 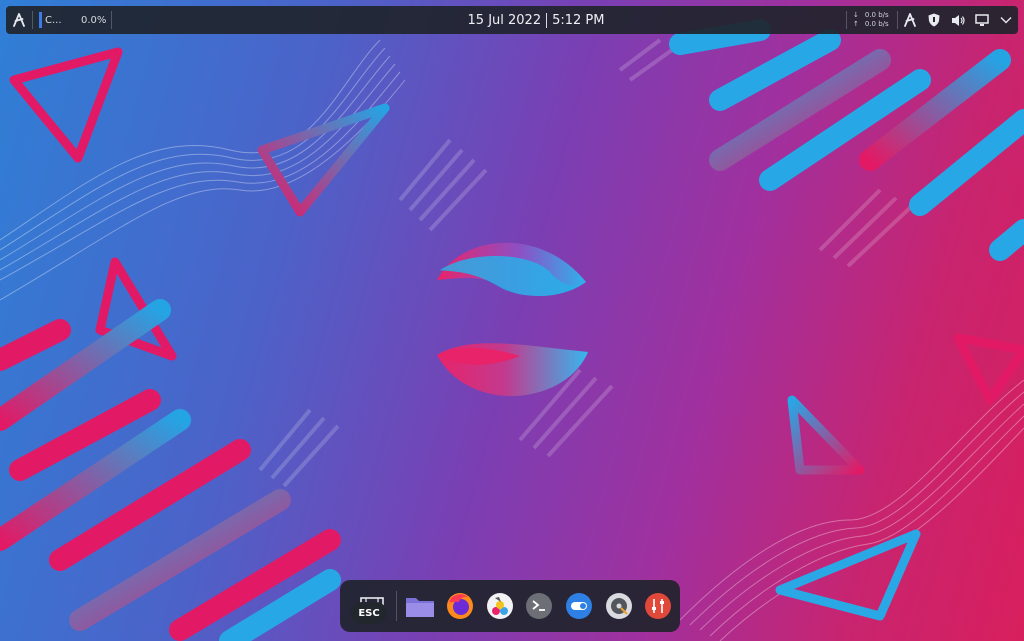 I want to click on tray-security-button, so click(x=934, y=20).